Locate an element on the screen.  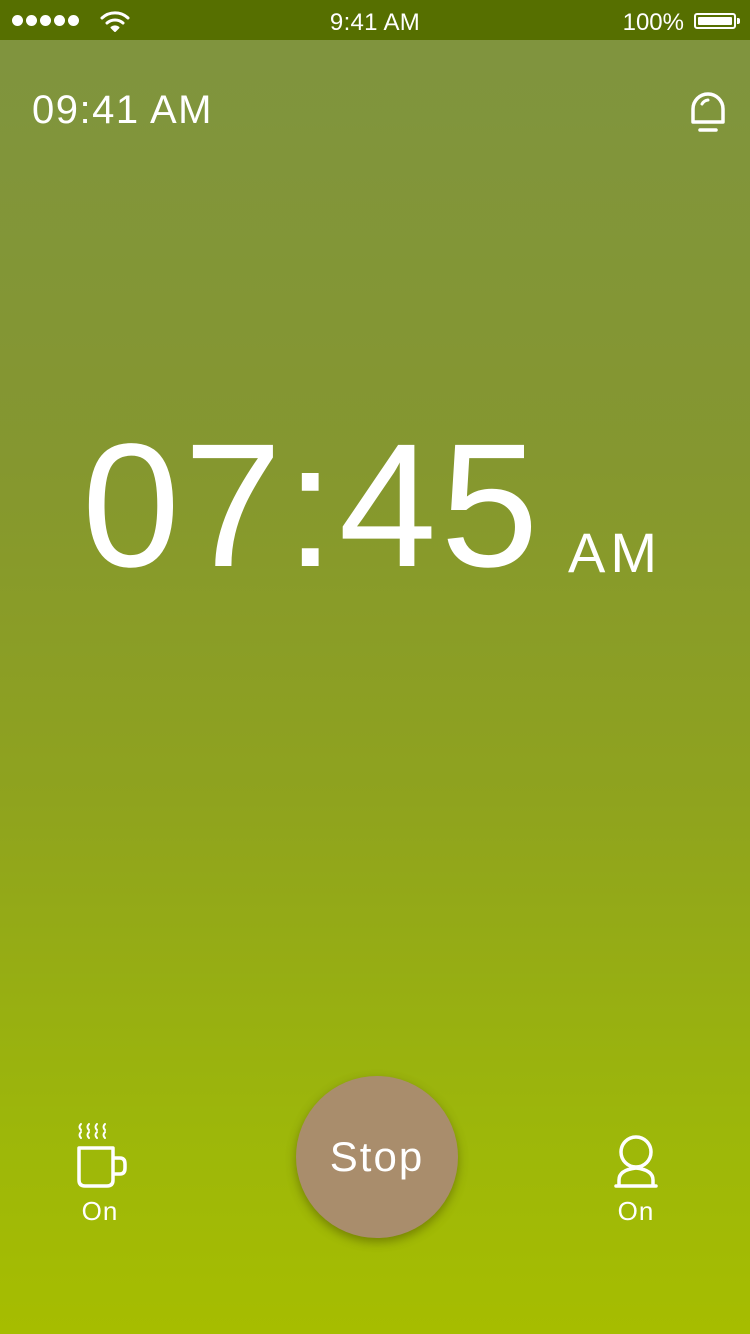
stop-button: Stop is located at coordinates (377, 1157).